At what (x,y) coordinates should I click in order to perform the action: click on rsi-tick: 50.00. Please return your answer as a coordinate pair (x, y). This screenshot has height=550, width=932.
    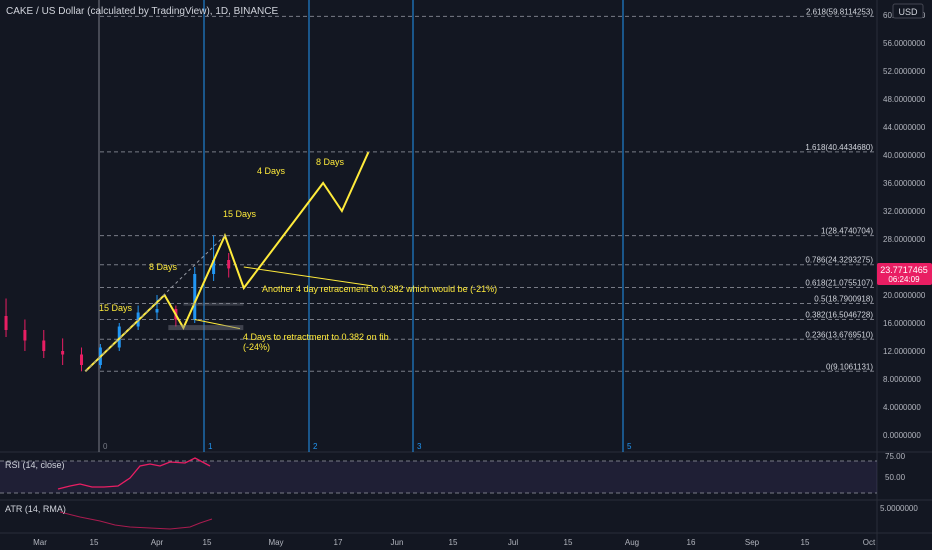
    Looking at the image, I should click on (895, 477).